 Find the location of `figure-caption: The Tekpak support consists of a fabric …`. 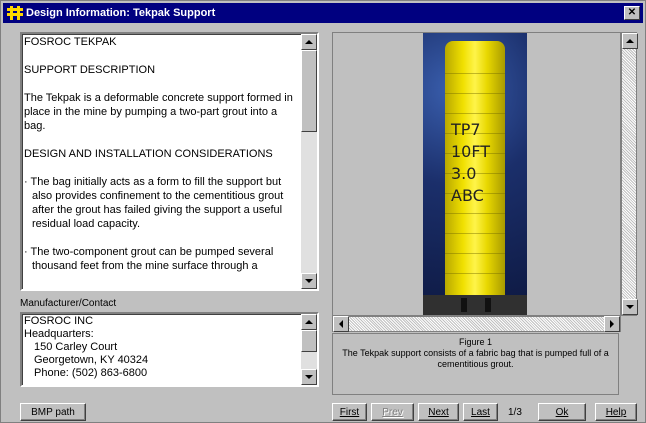

figure-caption: The Tekpak support consists of a fabric … is located at coordinates (475, 358).